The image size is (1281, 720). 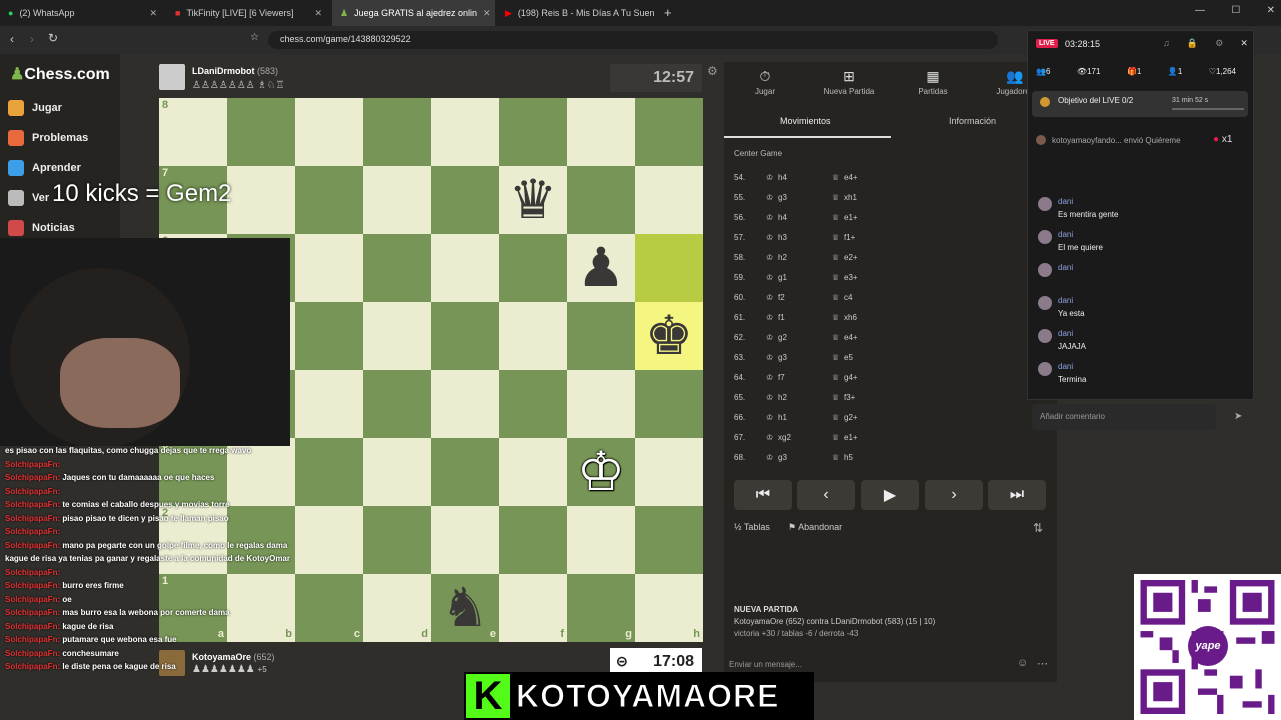 I want to click on settings-gear-icon: ⚙, so click(x=712, y=71).